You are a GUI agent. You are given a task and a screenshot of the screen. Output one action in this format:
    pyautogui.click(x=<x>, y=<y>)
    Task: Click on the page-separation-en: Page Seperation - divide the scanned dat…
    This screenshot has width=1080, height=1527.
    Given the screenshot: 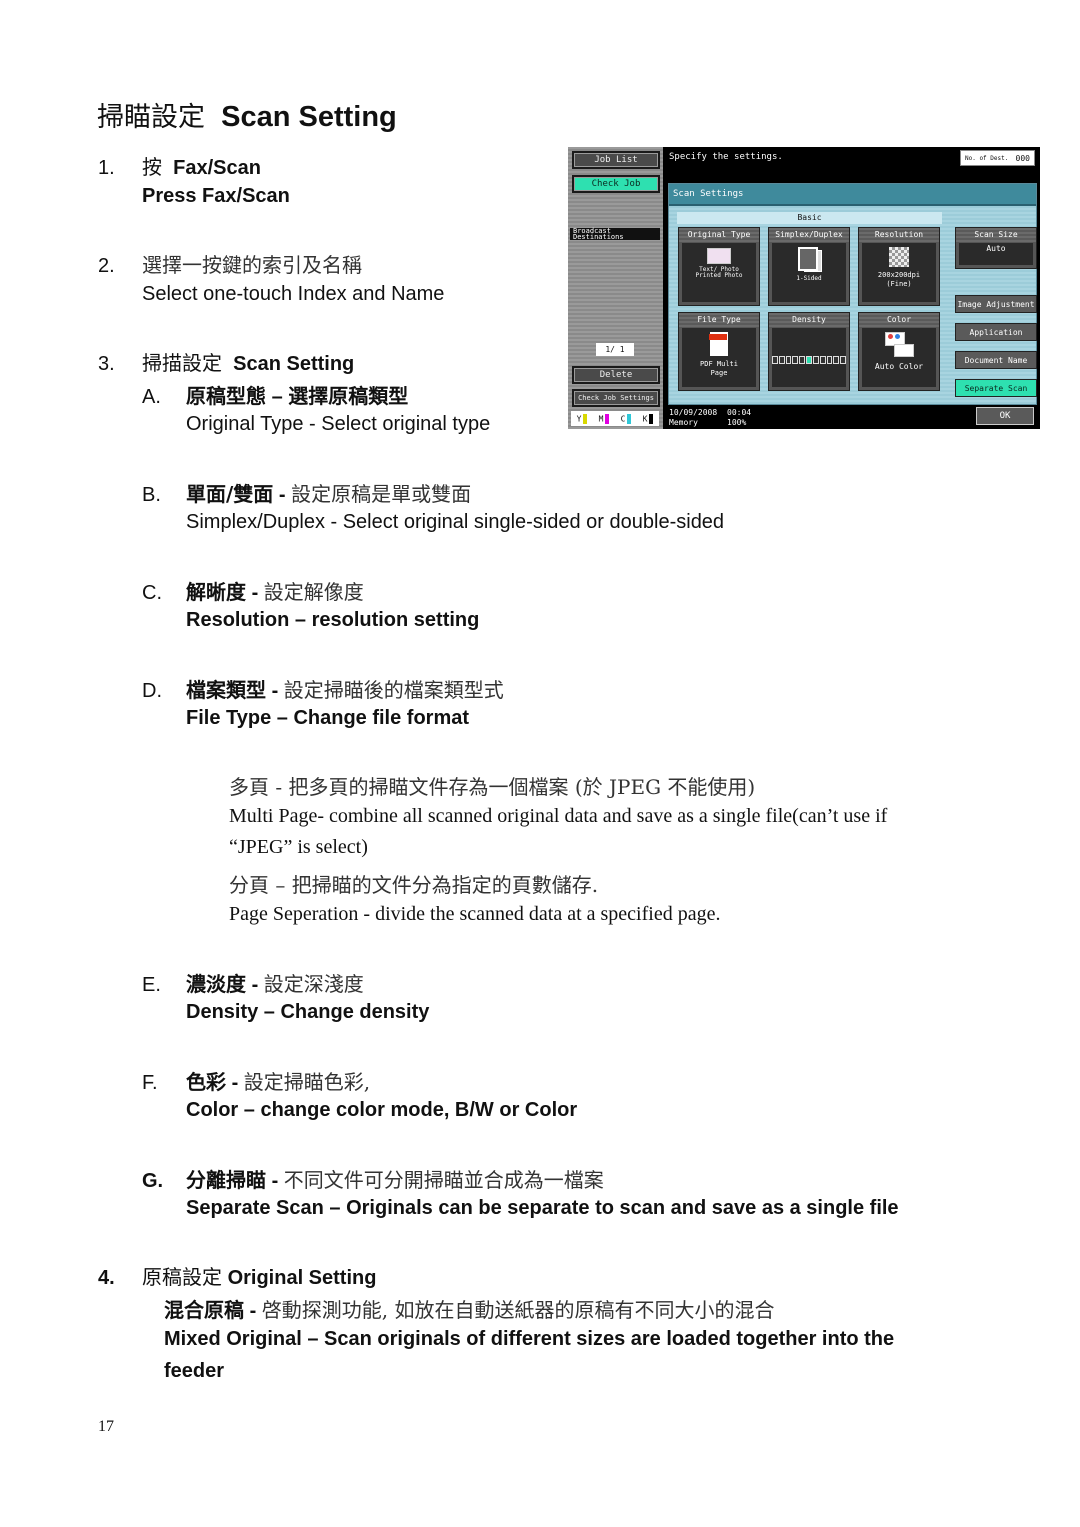 What is the action you would take?
    pyautogui.click(x=475, y=914)
    